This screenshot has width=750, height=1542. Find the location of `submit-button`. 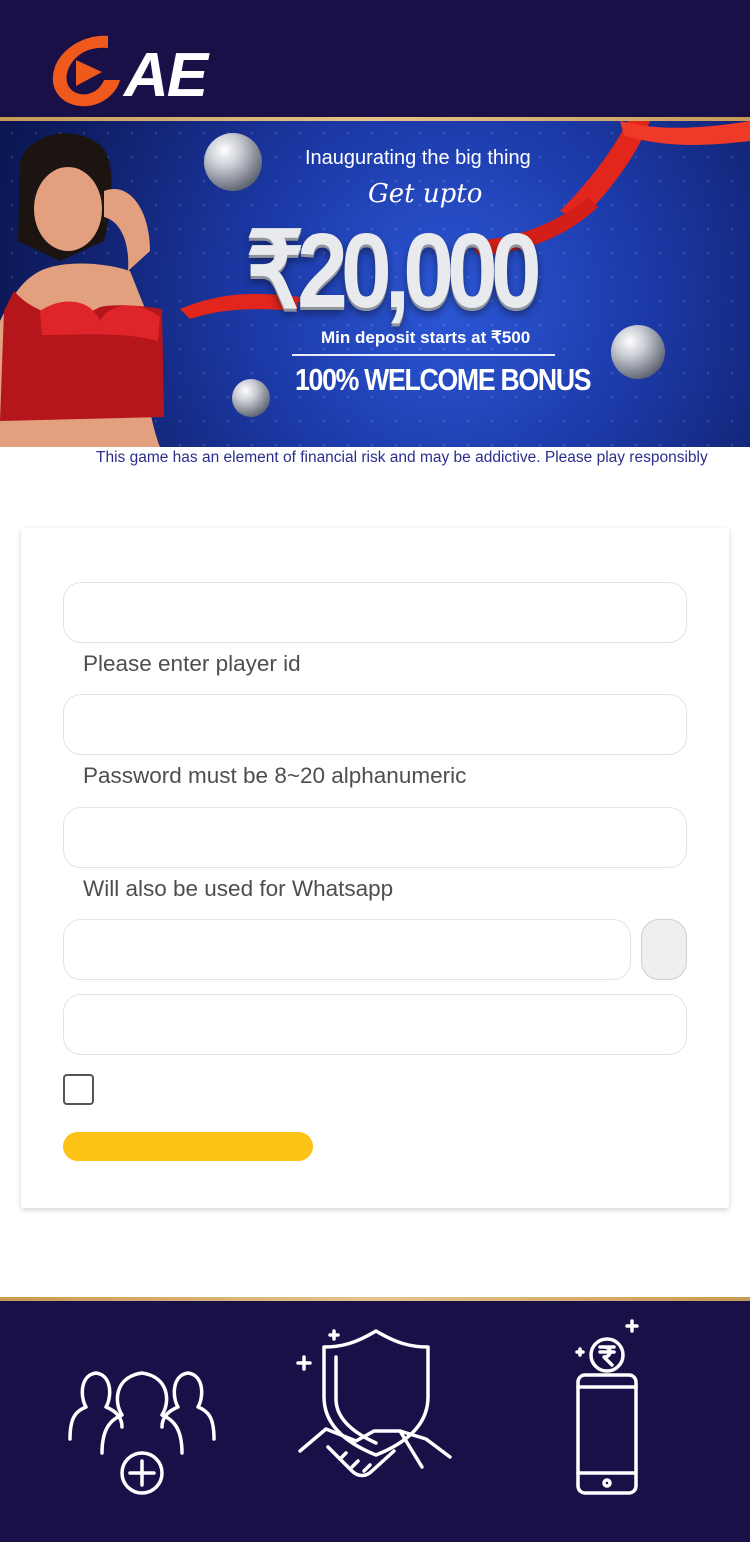

submit-button is located at coordinates (188, 1146).